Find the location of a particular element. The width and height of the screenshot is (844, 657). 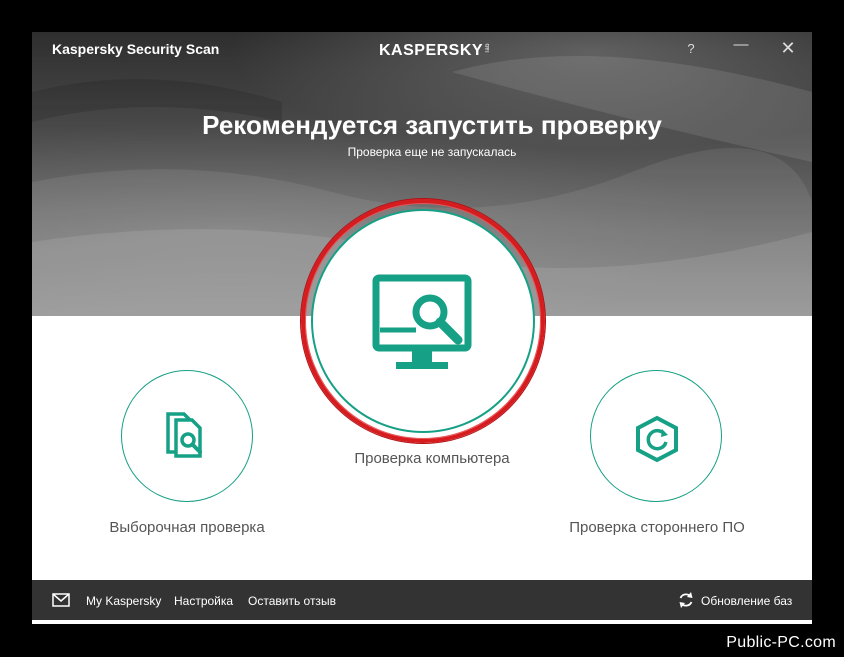

update-databases-link: Обновление баз is located at coordinates (746, 601).